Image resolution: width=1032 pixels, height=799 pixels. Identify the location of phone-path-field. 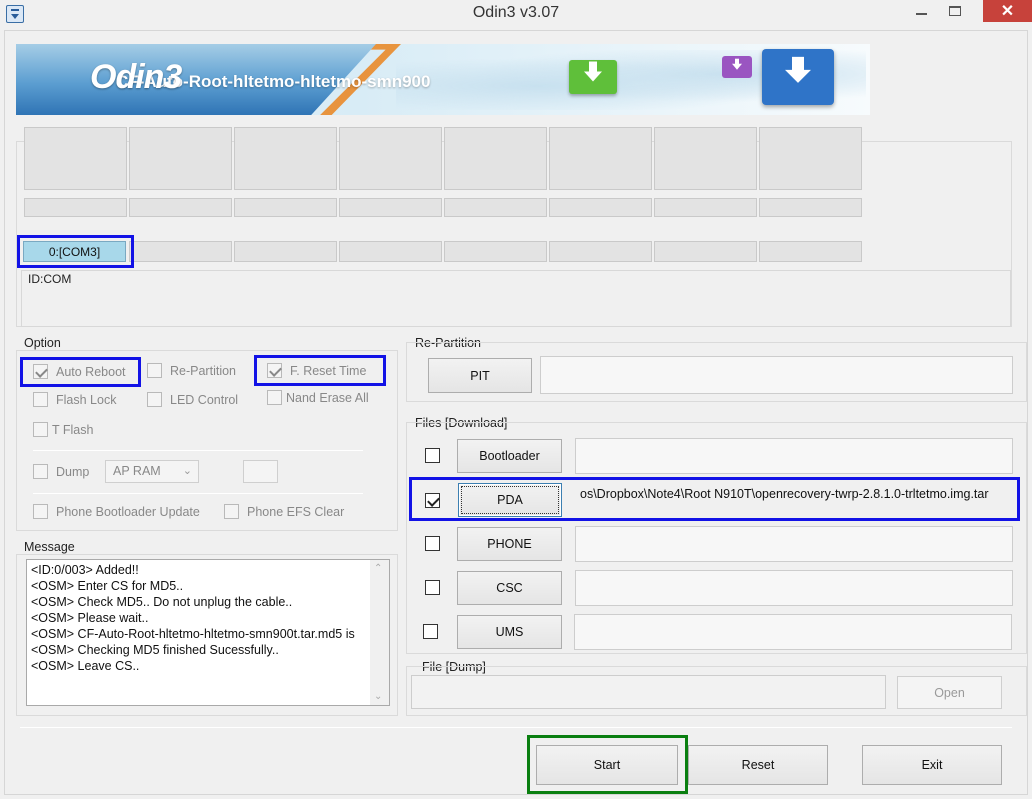
(794, 544).